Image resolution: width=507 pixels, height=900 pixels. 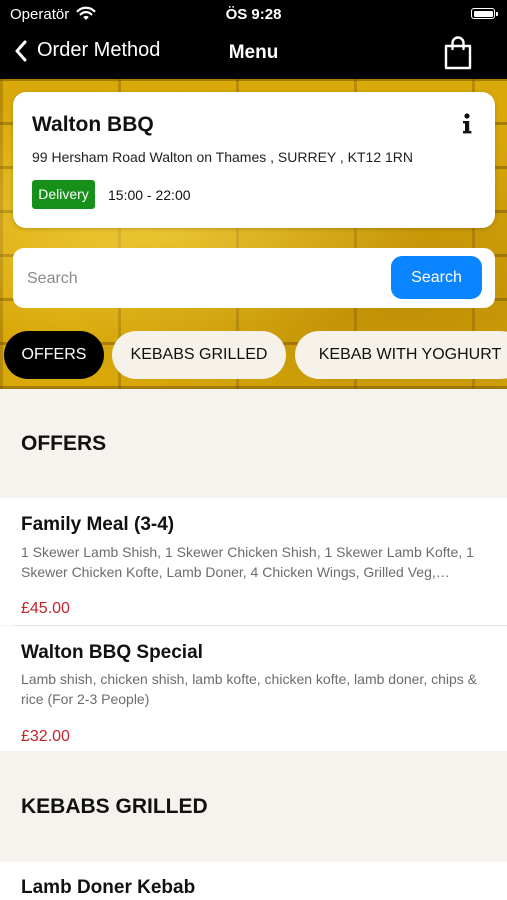 I want to click on search-input, so click(x=207, y=279).